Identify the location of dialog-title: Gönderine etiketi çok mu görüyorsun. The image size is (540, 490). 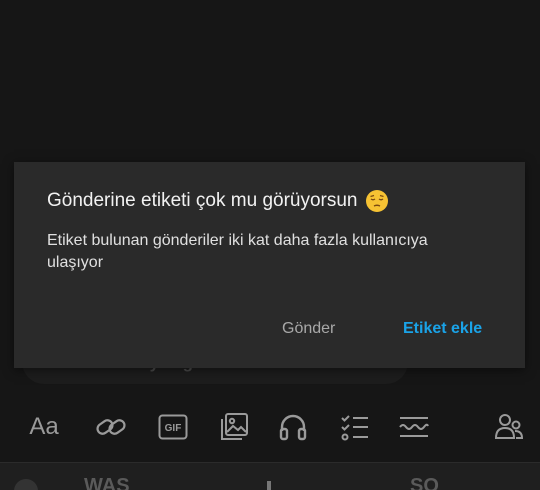
(217, 201).